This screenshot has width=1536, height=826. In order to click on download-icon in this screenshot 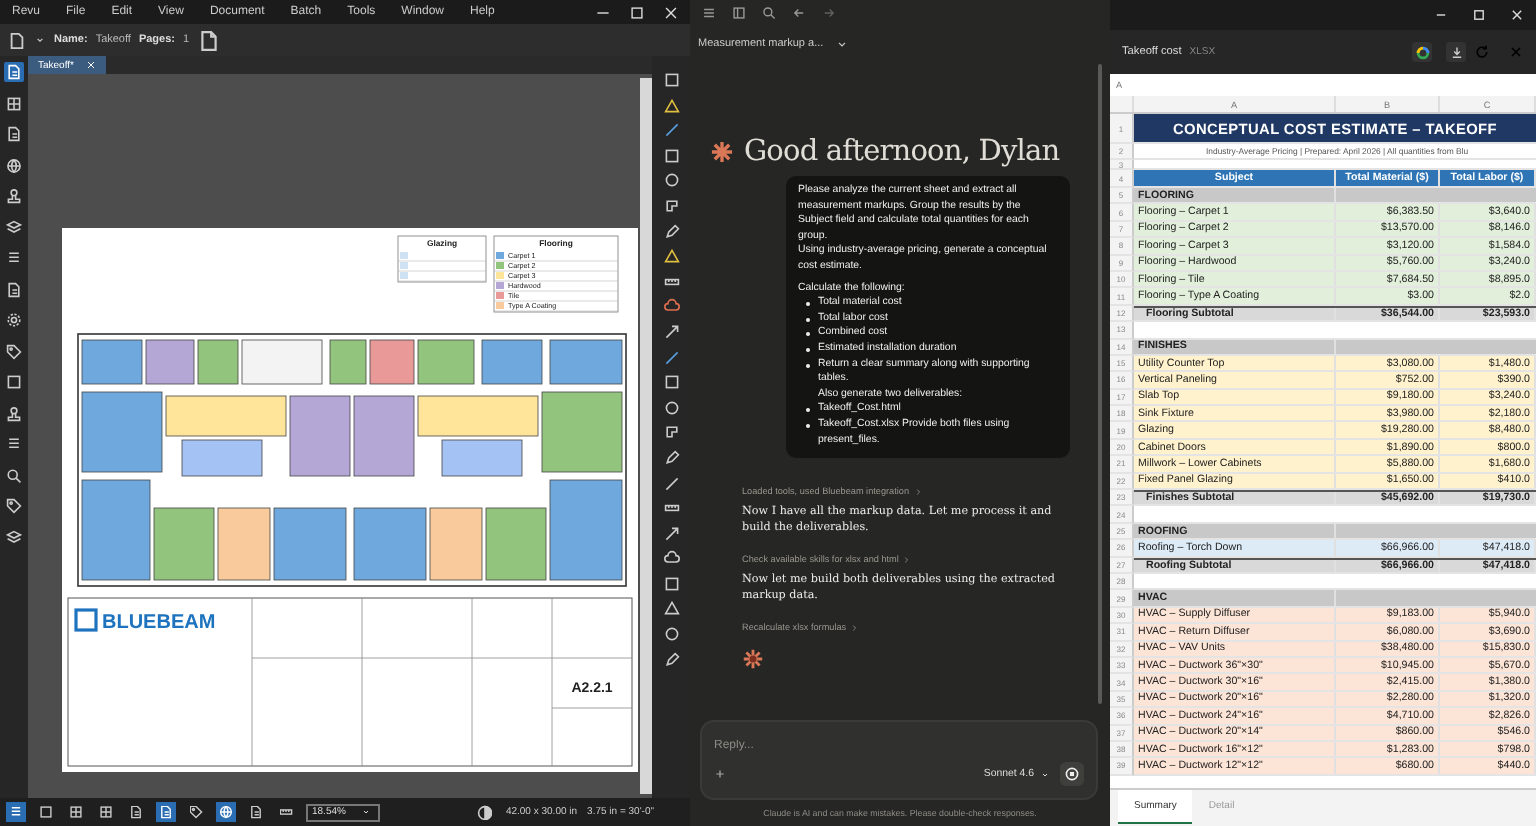, I will do `click(1456, 52)`.